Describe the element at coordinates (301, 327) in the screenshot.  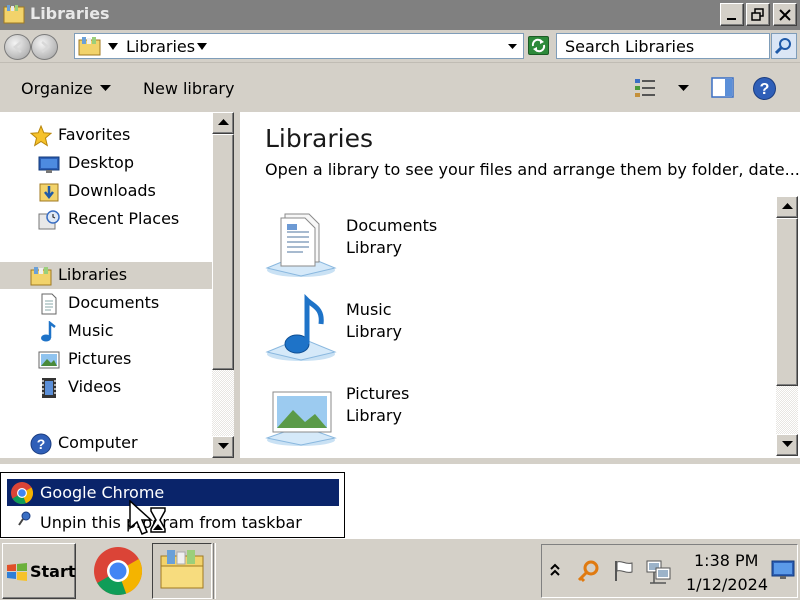
I see `music-library-icon` at that location.